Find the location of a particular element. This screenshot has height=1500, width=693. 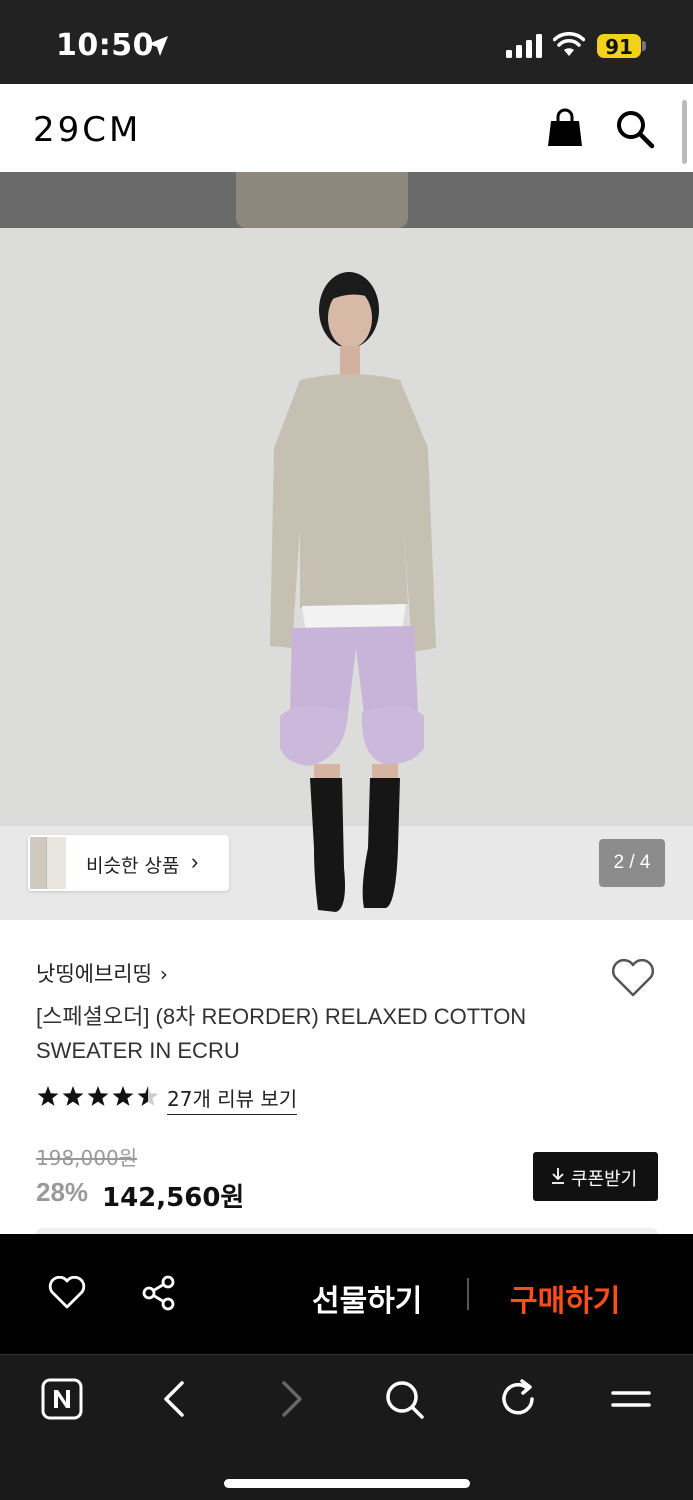

similar-product-thumbnail-alt is located at coordinates (56, 863).